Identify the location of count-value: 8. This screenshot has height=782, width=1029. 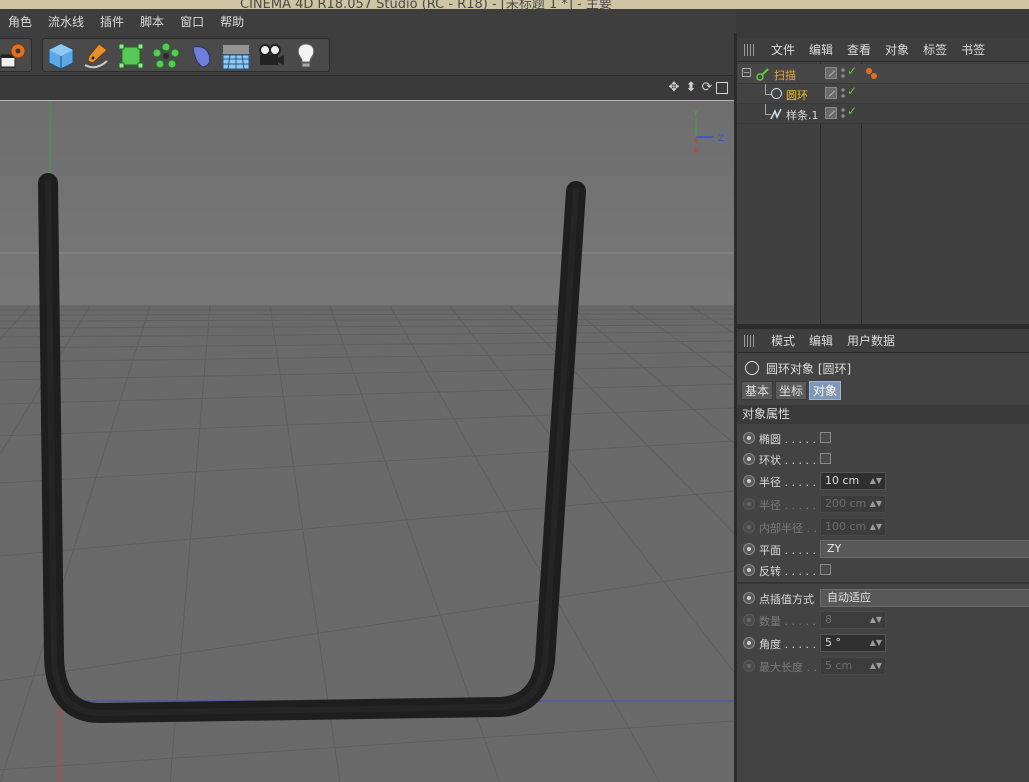
(828, 619).